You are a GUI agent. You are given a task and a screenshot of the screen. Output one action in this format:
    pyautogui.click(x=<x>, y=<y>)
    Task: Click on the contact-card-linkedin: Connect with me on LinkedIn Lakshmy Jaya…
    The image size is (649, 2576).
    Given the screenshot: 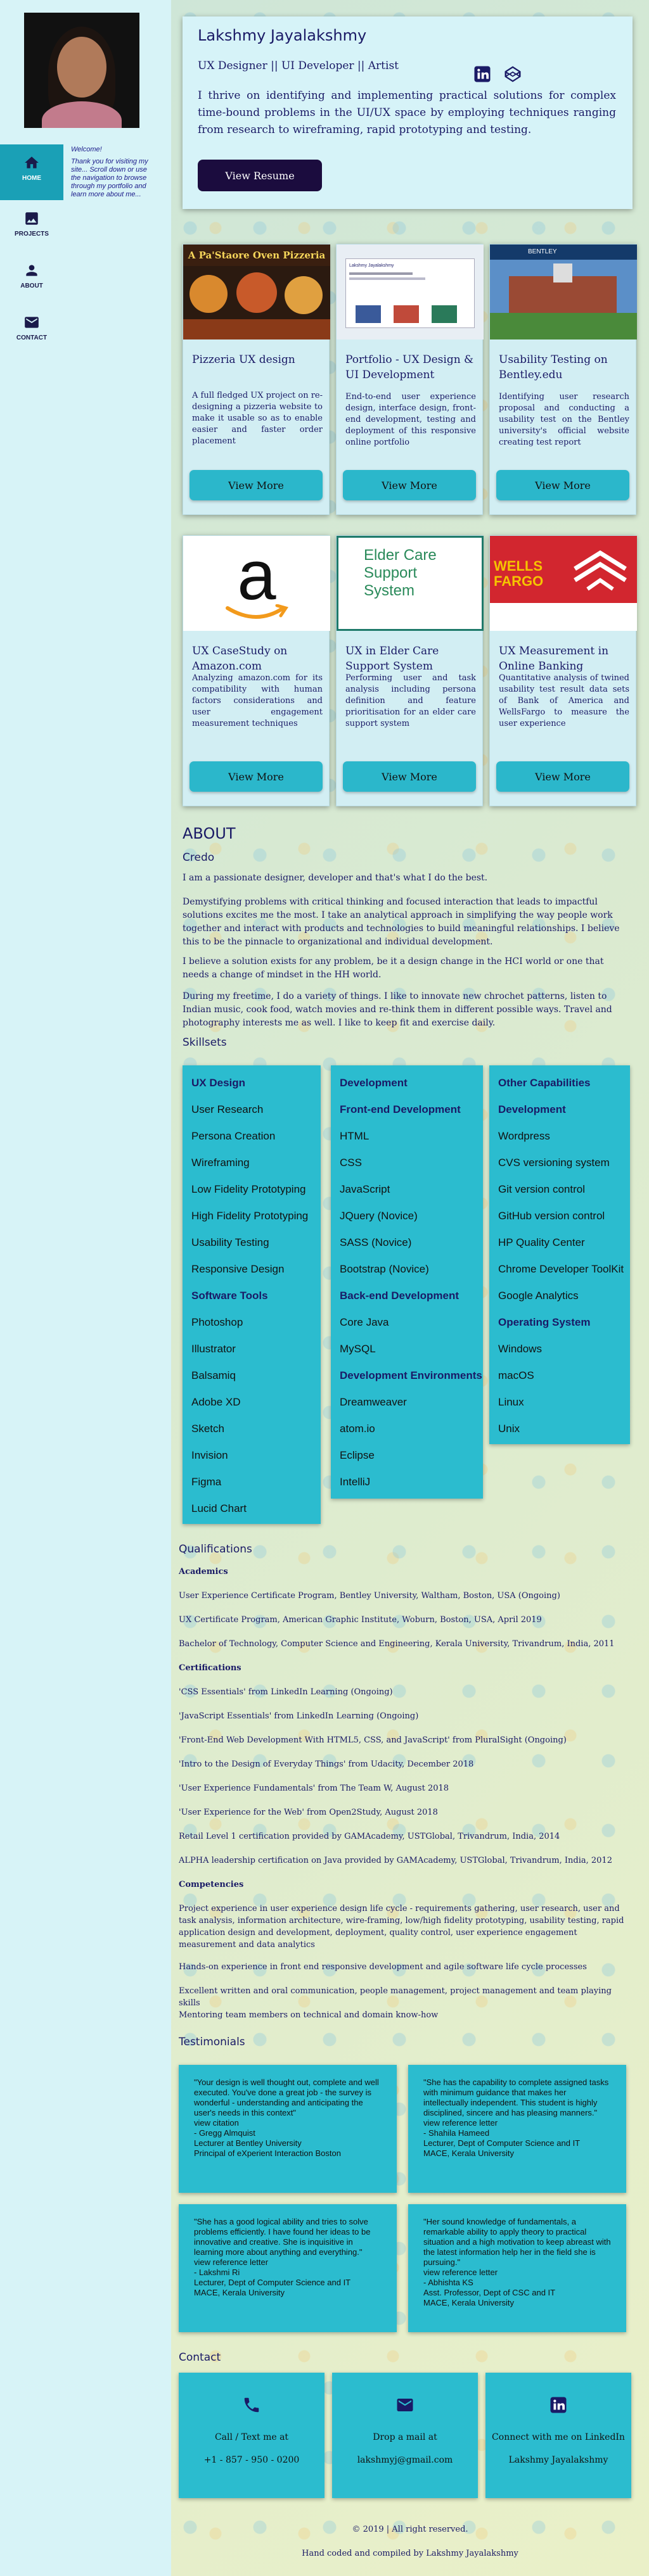 What is the action you would take?
    pyautogui.click(x=558, y=2435)
    